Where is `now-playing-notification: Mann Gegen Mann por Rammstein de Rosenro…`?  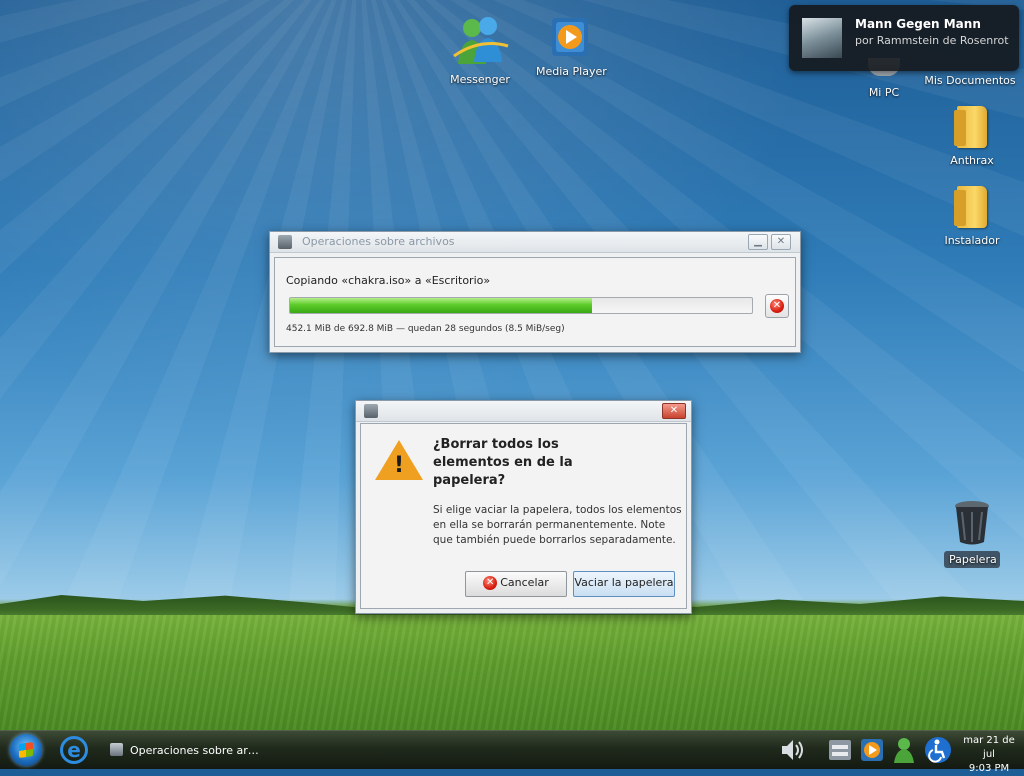
now-playing-notification: Mann Gegen Mann por Rammstein de Rosenro… is located at coordinates (904, 38).